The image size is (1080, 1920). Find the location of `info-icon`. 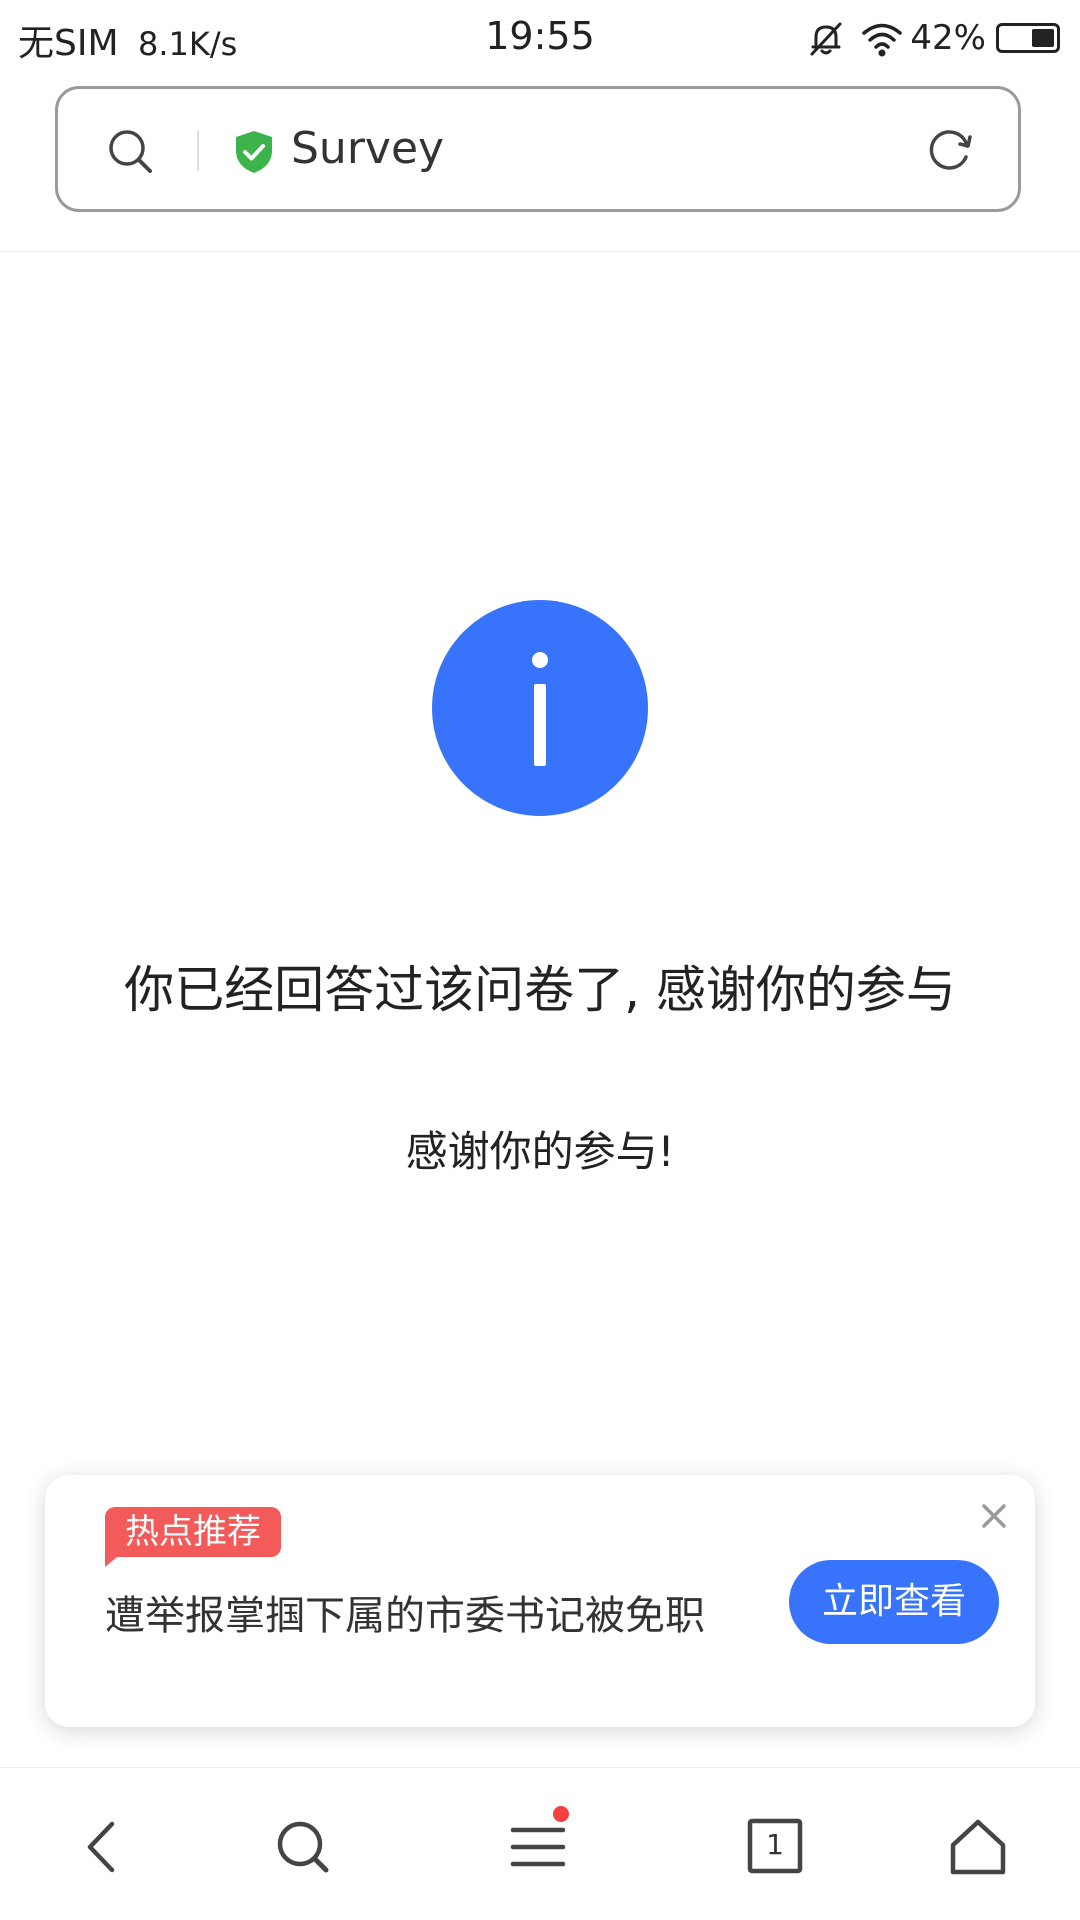

info-icon is located at coordinates (540, 708).